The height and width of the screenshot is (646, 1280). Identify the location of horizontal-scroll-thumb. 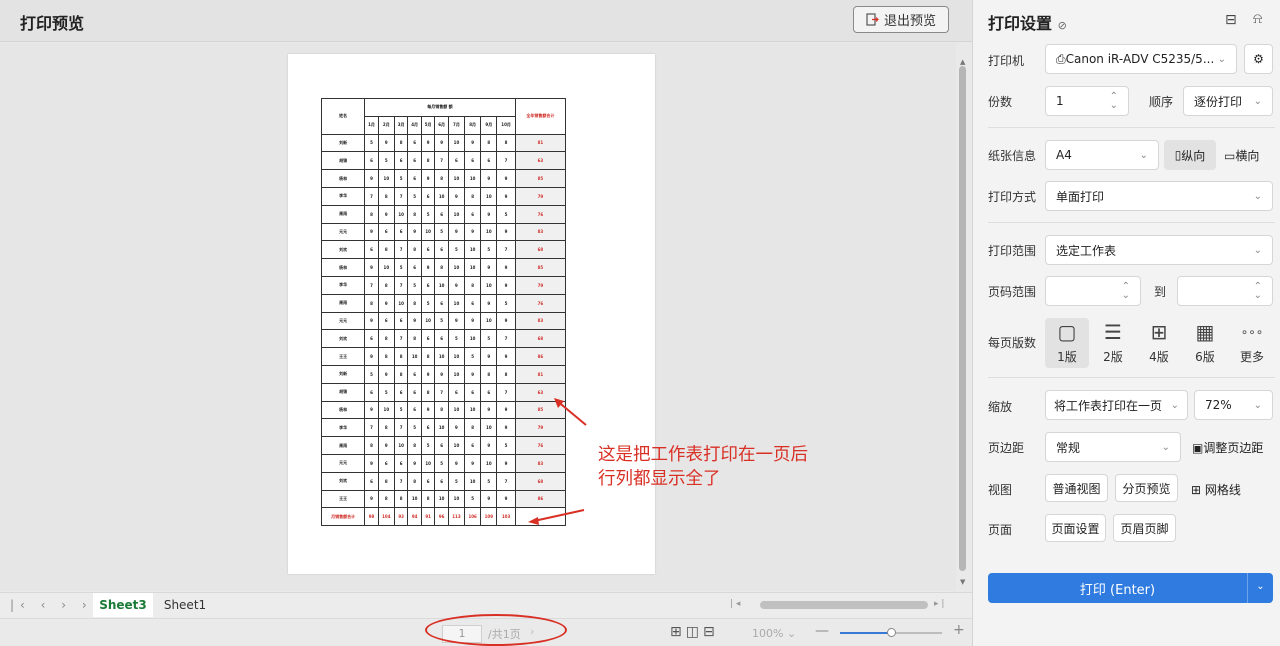
(844, 605).